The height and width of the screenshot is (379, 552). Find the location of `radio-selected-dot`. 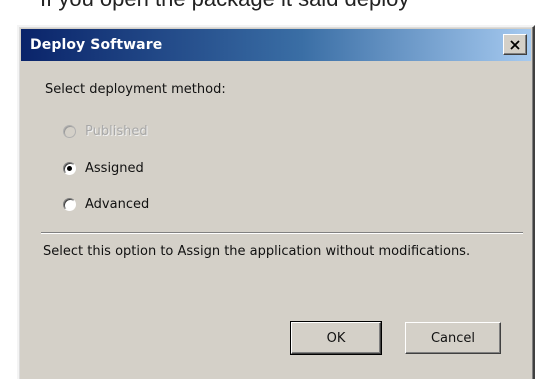

radio-selected-dot is located at coordinates (69, 168).